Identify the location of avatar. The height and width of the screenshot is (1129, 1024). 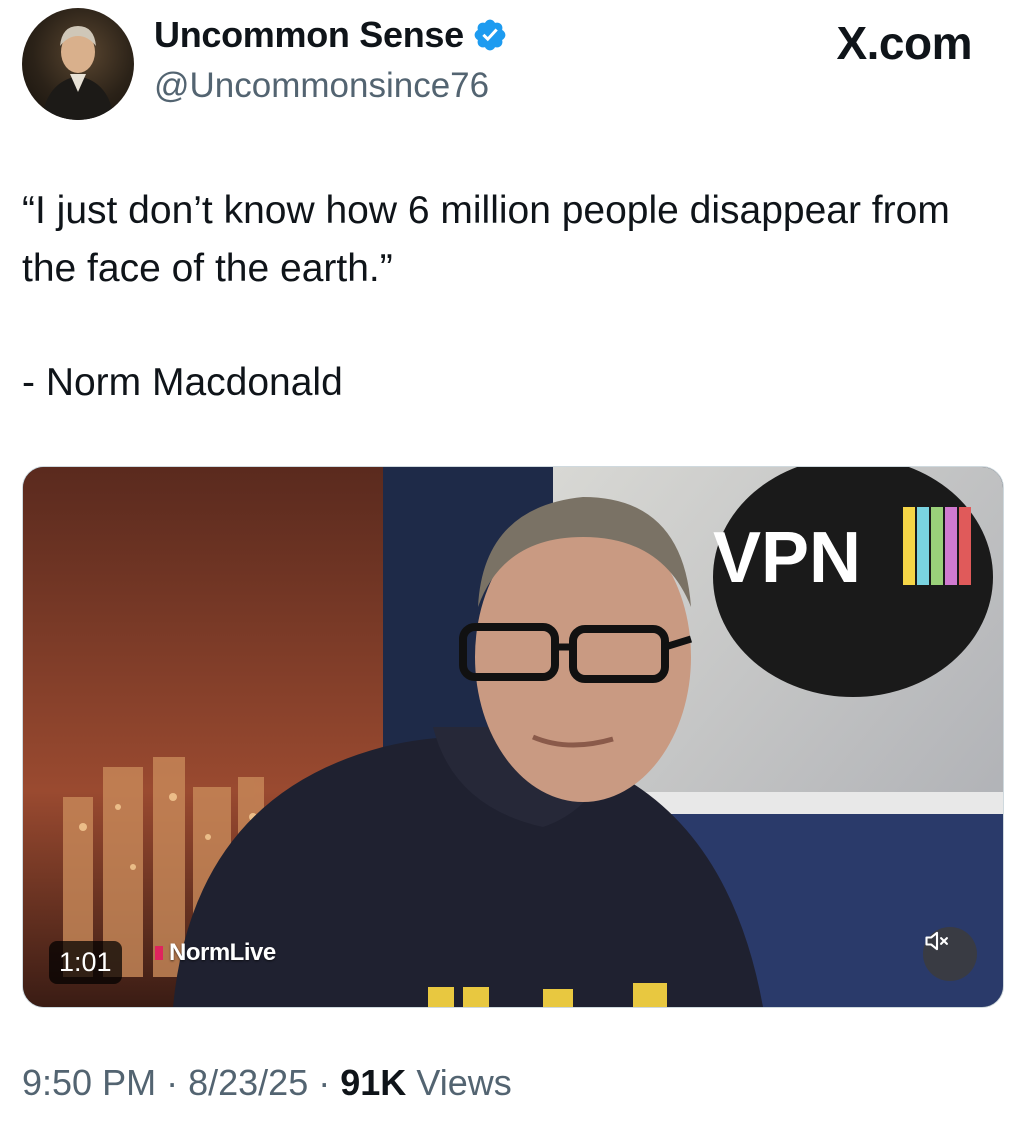
(78, 64).